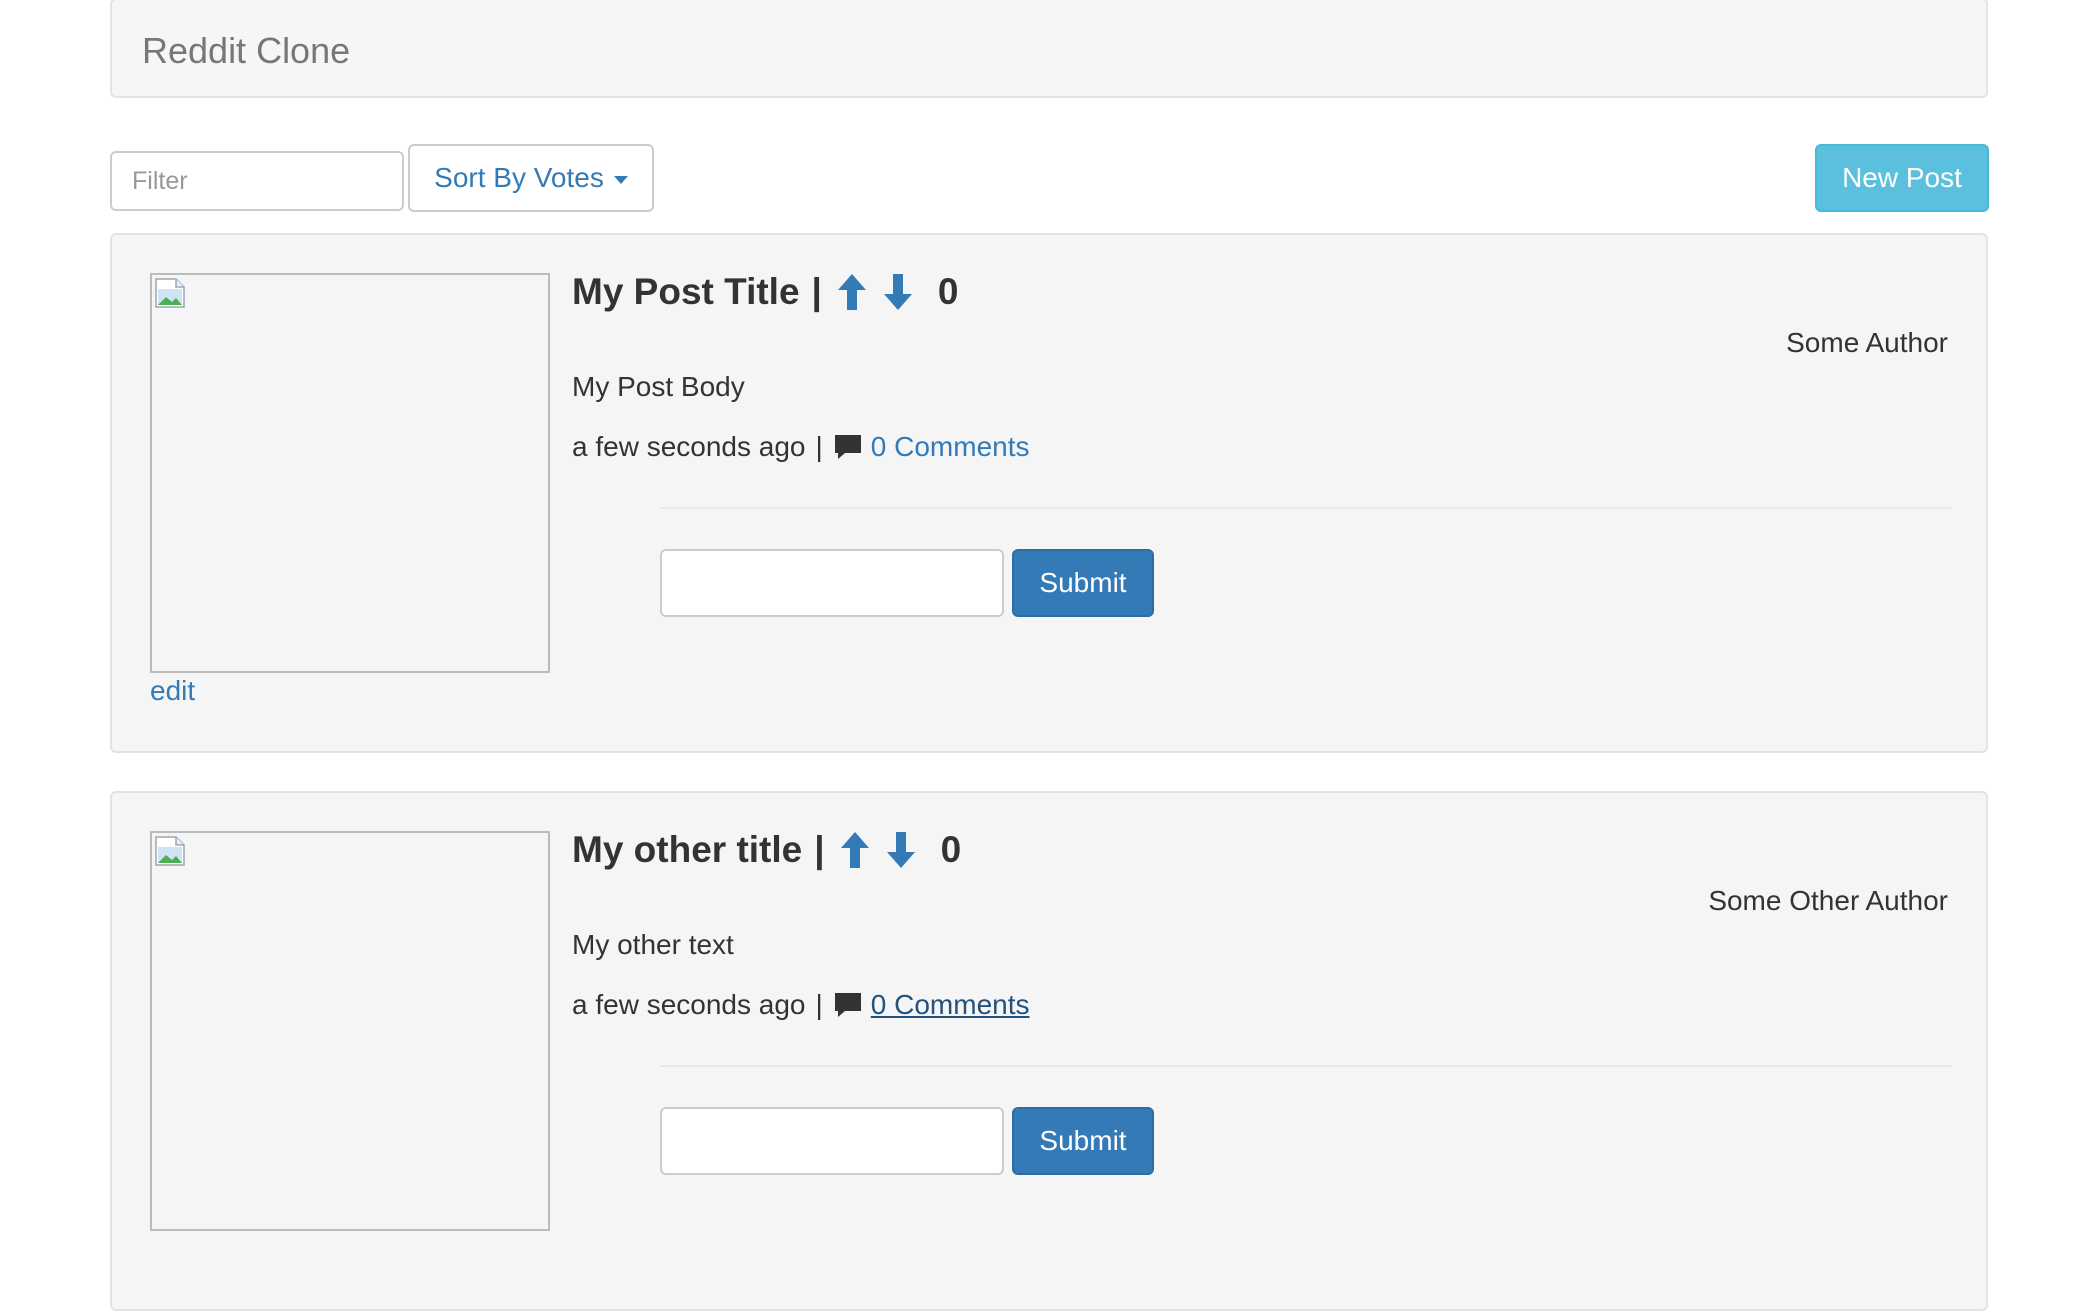  What do you see at coordinates (658, 386) in the screenshot?
I see `post-body: My Post Body` at bounding box center [658, 386].